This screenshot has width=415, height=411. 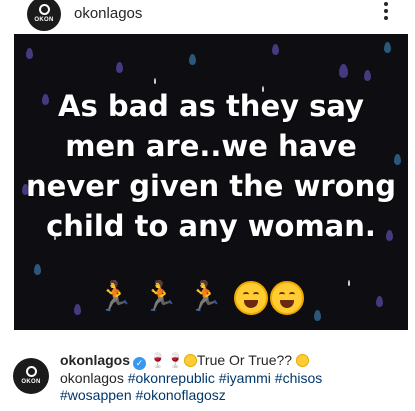 What do you see at coordinates (211, 186) in the screenshot?
I see `quote-line: never given the wrong` at bounding box center [211, 186].